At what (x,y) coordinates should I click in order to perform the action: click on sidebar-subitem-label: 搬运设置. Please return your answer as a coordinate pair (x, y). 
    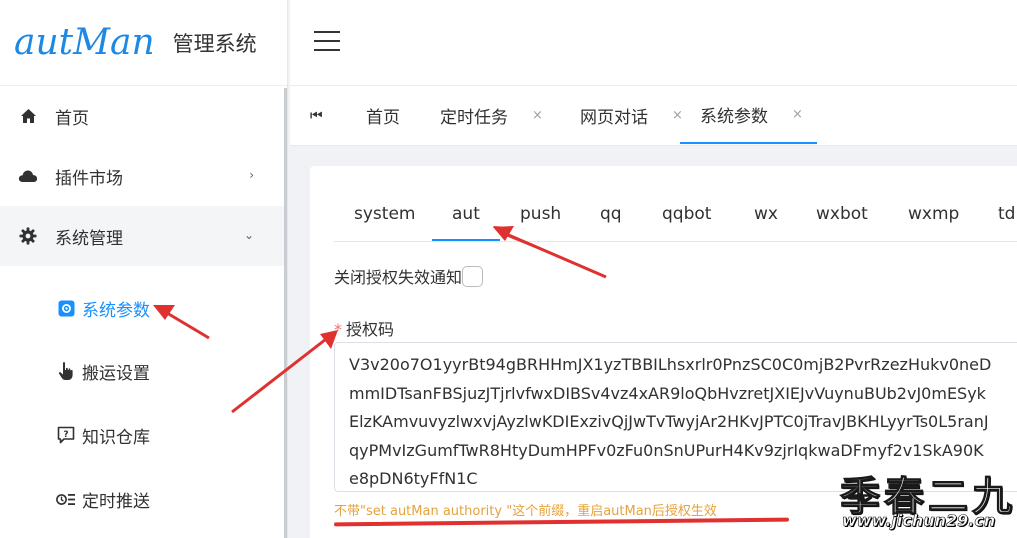
    Looking at the image, I should click on (116, 373).